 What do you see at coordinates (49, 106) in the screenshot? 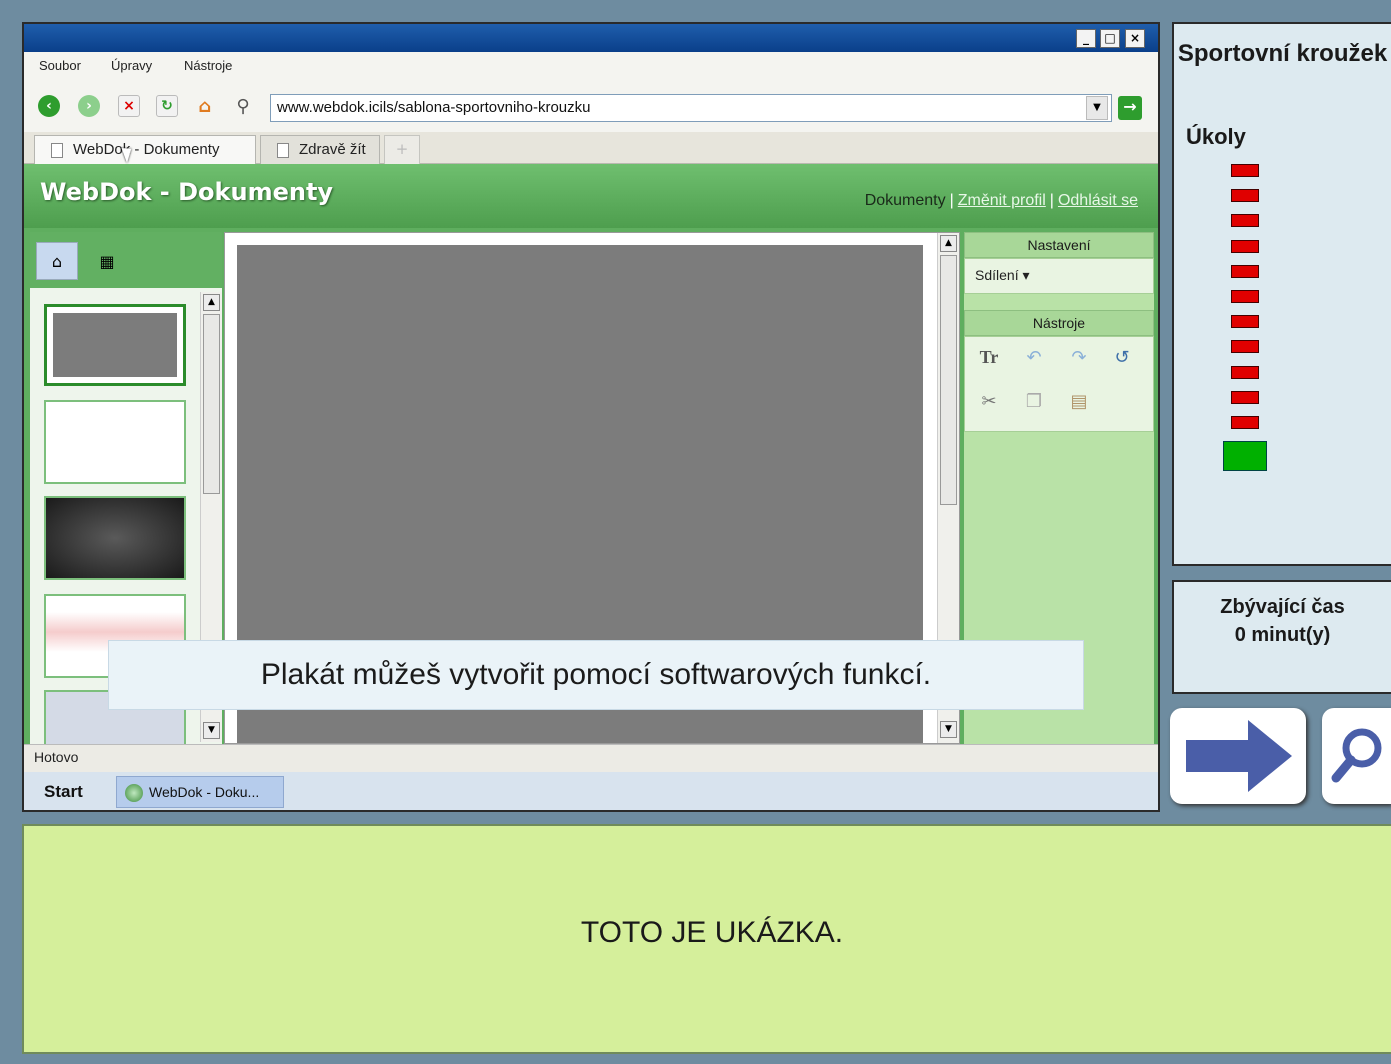
I see `back-icon: ‹` at bounding box center [49, 106].